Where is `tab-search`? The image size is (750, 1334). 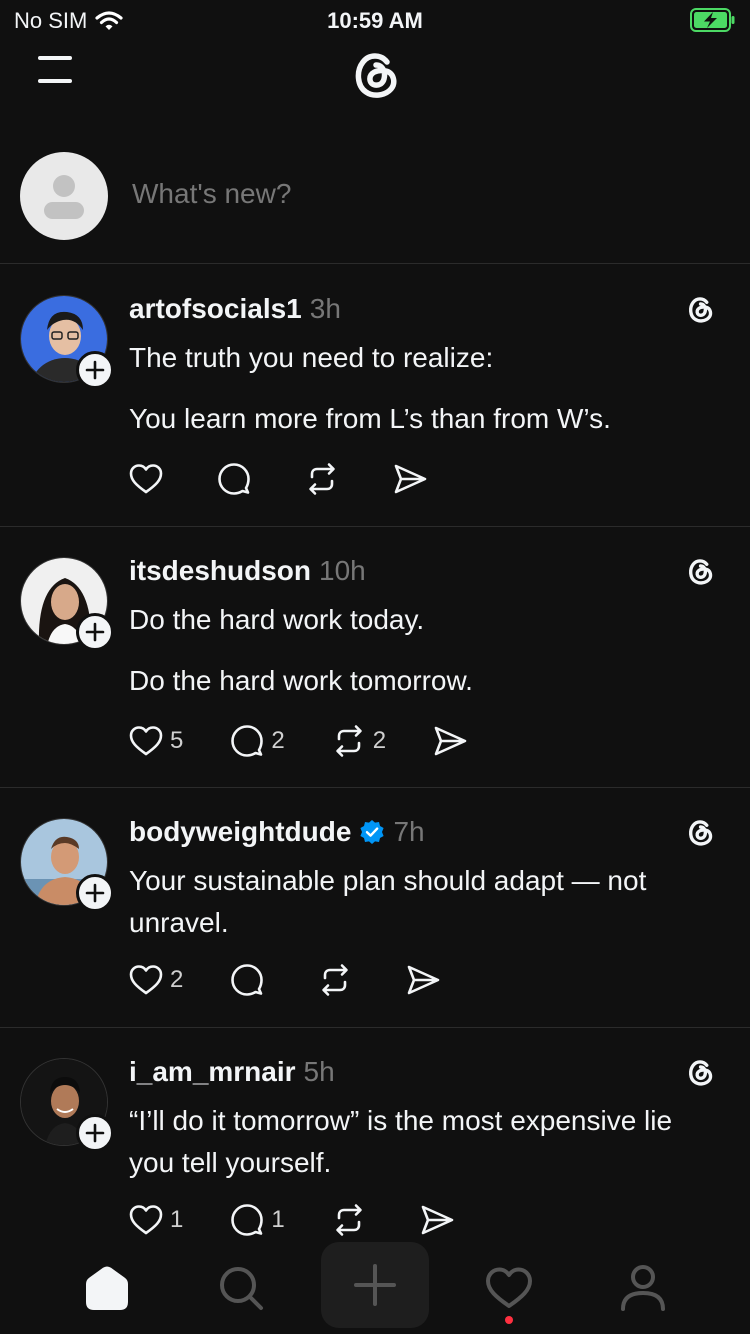 tab-search is located at coordinates (241, 1288).